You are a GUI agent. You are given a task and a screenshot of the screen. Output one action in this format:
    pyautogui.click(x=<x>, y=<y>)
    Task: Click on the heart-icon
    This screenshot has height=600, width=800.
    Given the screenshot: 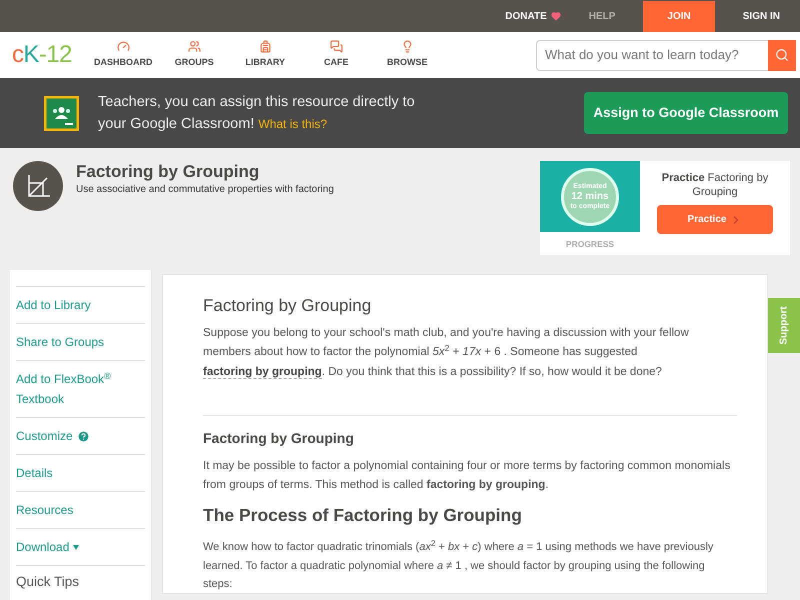 What is the action you would take?
    pyautogui.click(x=555, y=16)
    